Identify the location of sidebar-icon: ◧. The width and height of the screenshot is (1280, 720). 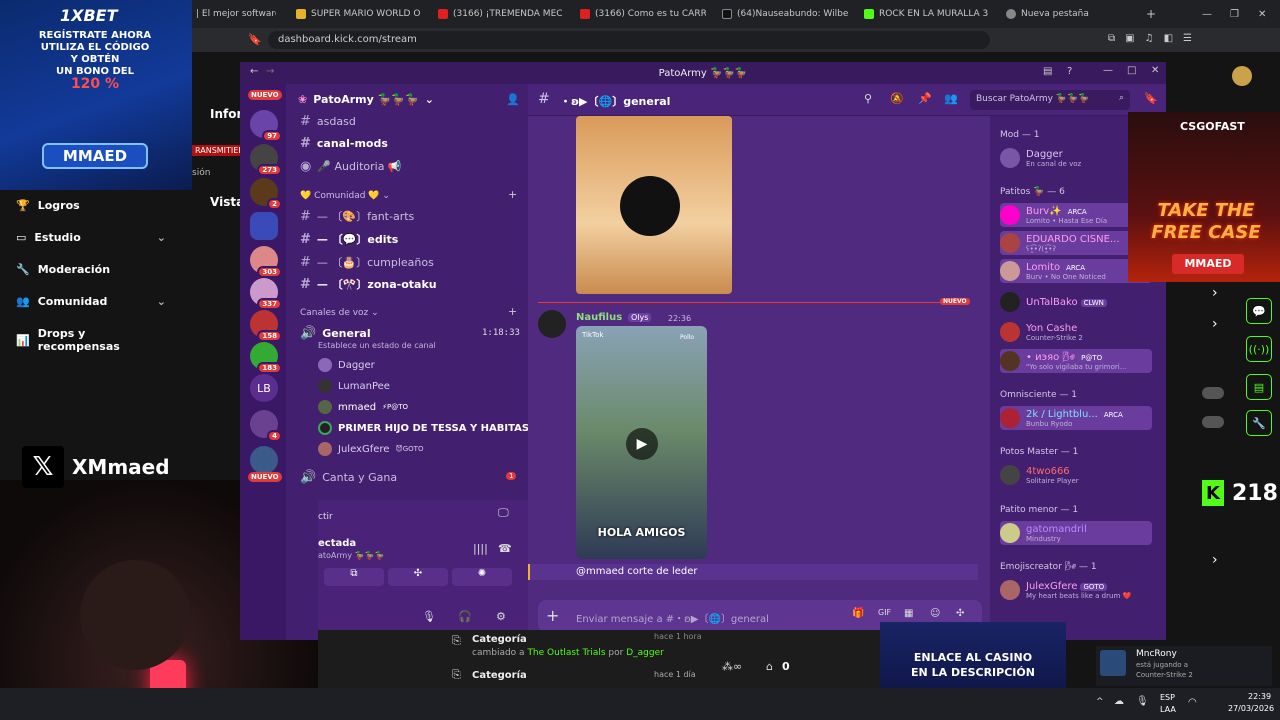
(1168, 38).